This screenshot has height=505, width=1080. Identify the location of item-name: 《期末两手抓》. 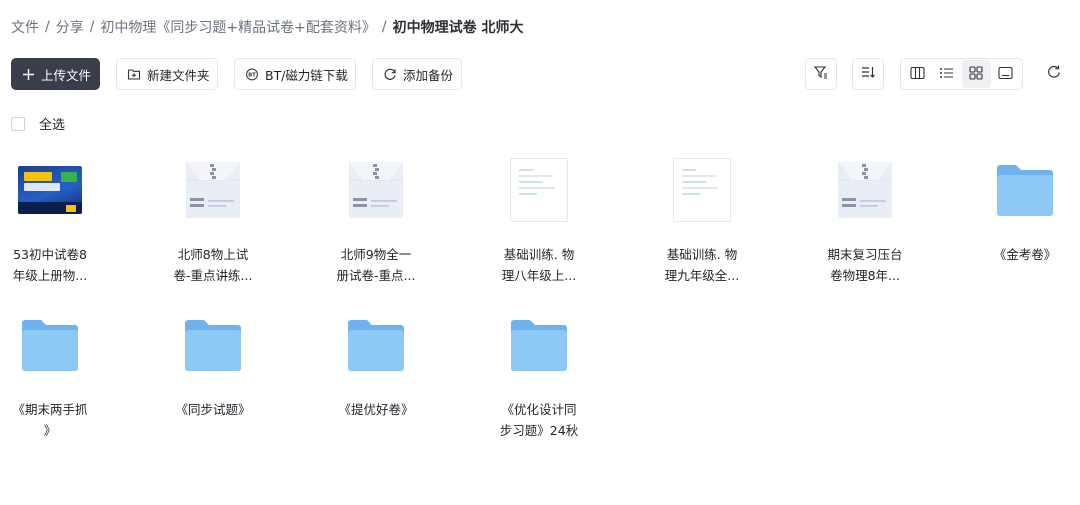
(55, 420).